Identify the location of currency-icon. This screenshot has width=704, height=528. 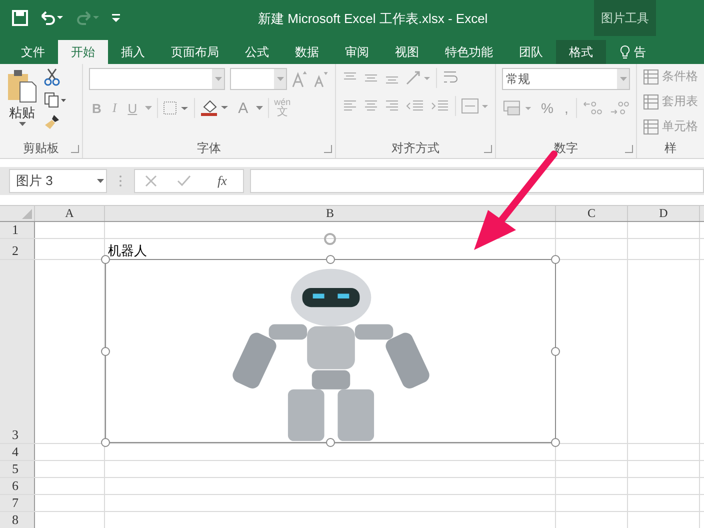
(518, 108).